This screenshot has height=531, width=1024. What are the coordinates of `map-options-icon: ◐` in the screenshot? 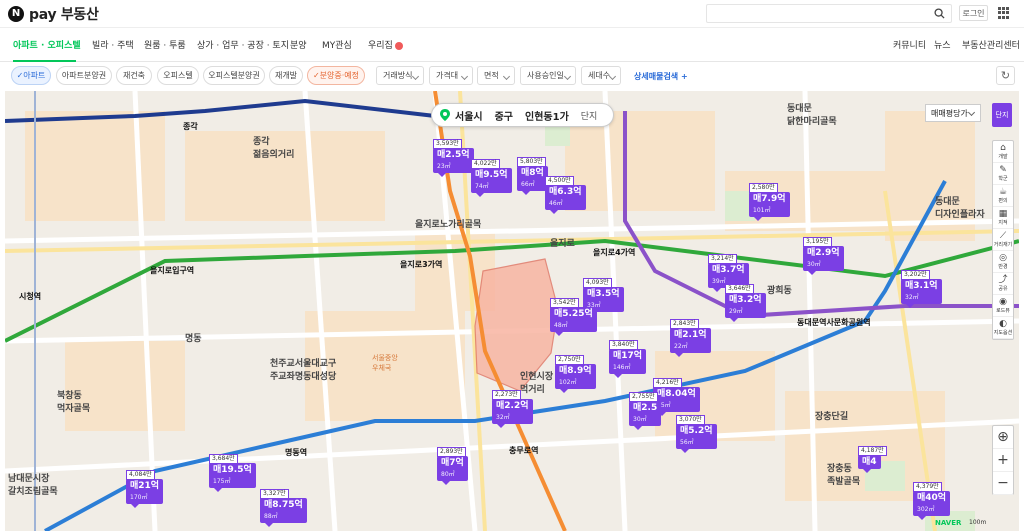 It's located at (1003, 324).